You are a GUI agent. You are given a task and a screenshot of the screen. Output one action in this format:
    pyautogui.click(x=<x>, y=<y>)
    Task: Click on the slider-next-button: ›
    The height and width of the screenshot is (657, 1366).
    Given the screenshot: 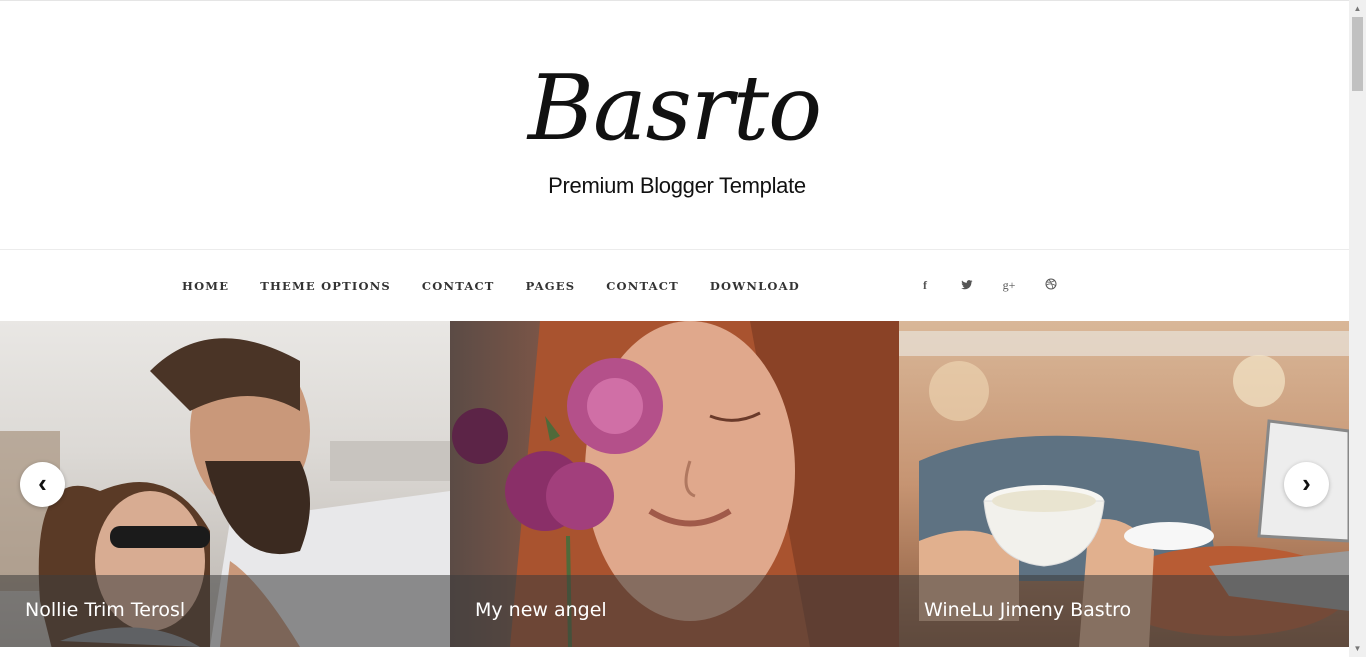 What is the action you would take?
    pyautogui.click(x=1306, y=484)
    